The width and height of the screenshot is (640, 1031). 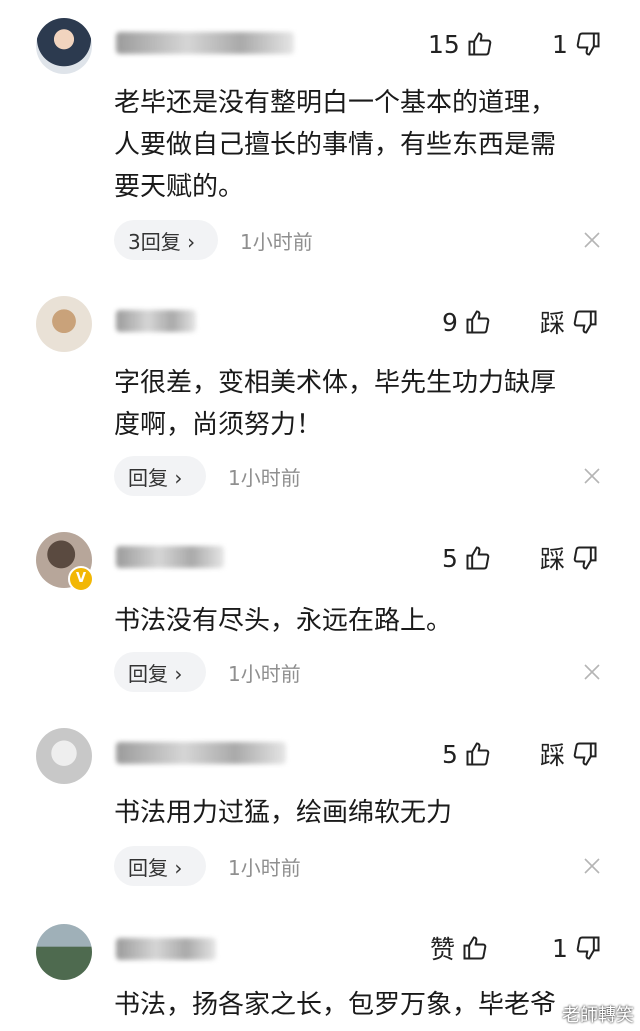 What do you see at coordinates (450, 322) in the screenshot?
I see `like-count: 9` at bounding box center [450, 322].